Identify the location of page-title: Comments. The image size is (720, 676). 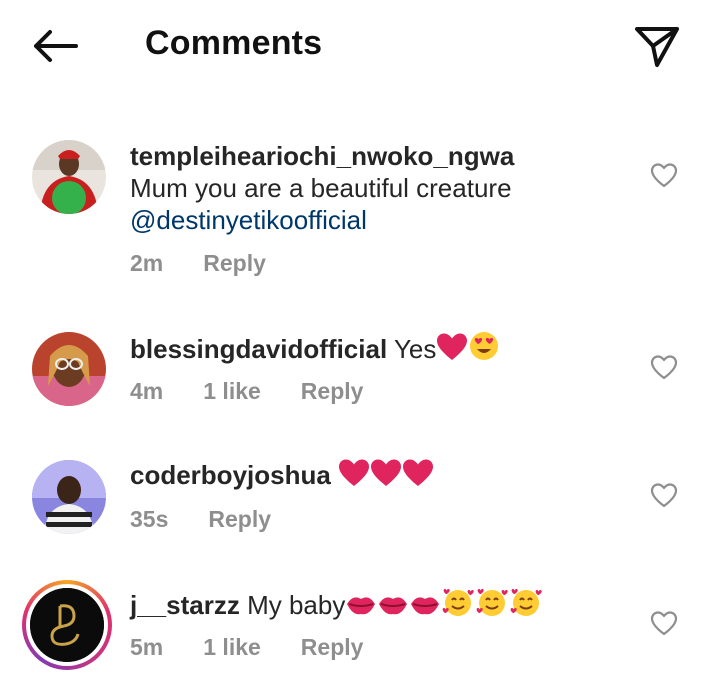
(234, 43).